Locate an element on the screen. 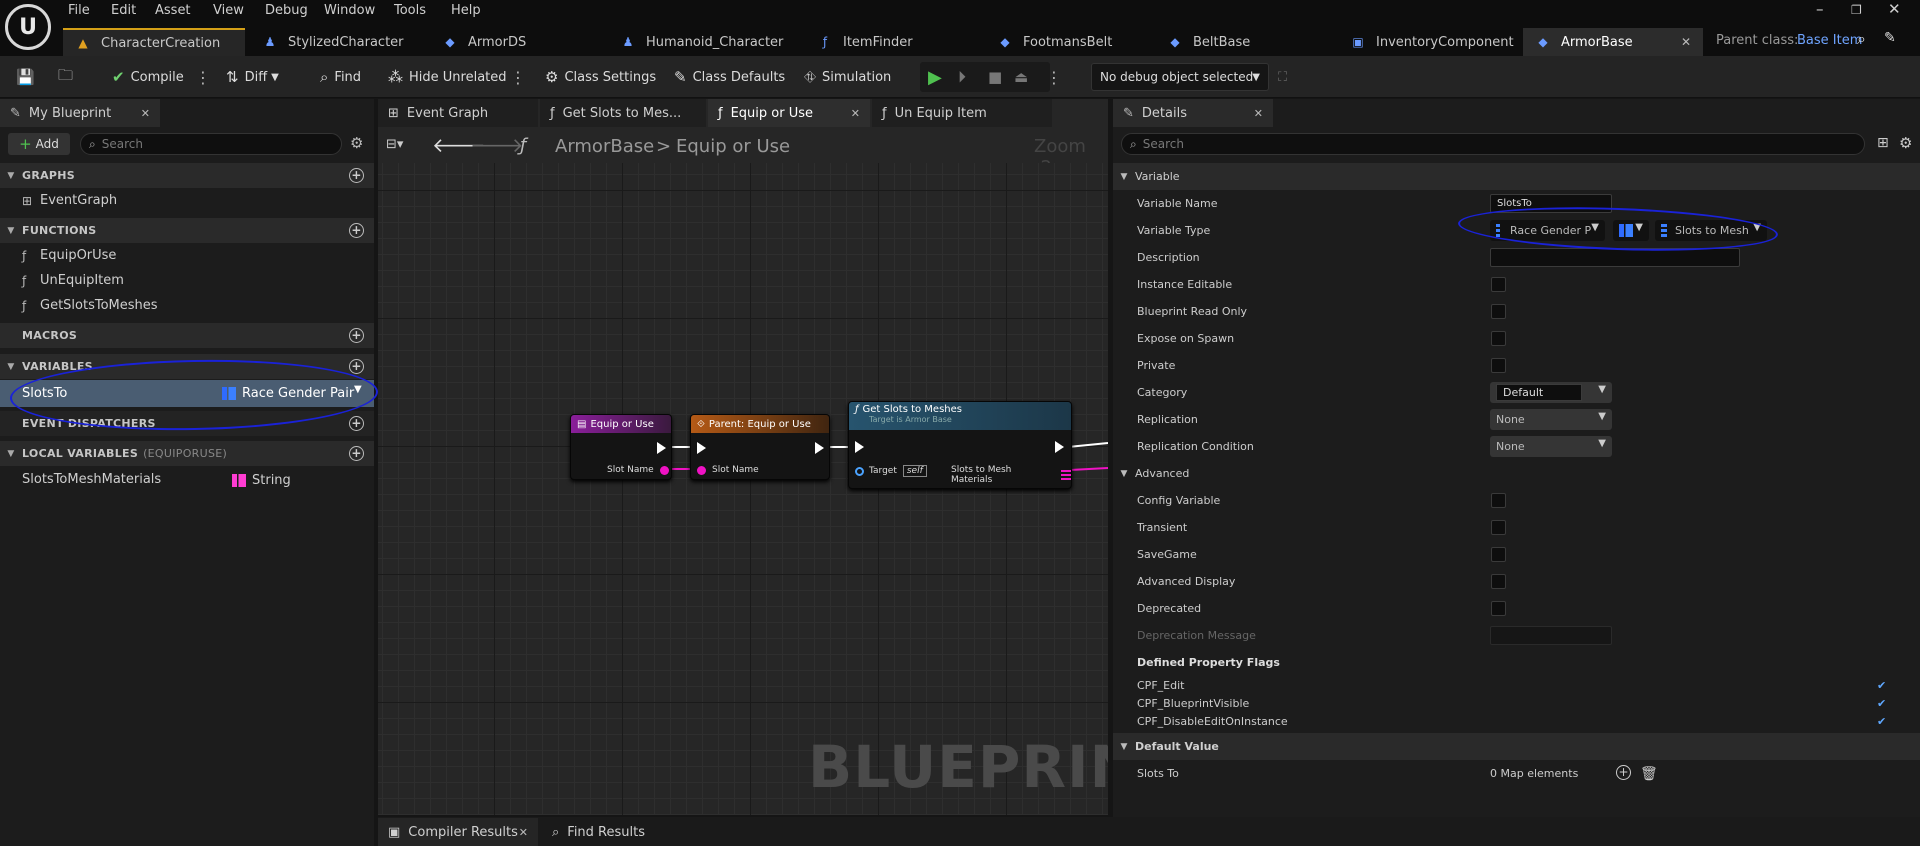 The image size is (1920, 846). my-blueprint-tab: ✎ My Blueprint ✕ is located at coordinates (80, 113).